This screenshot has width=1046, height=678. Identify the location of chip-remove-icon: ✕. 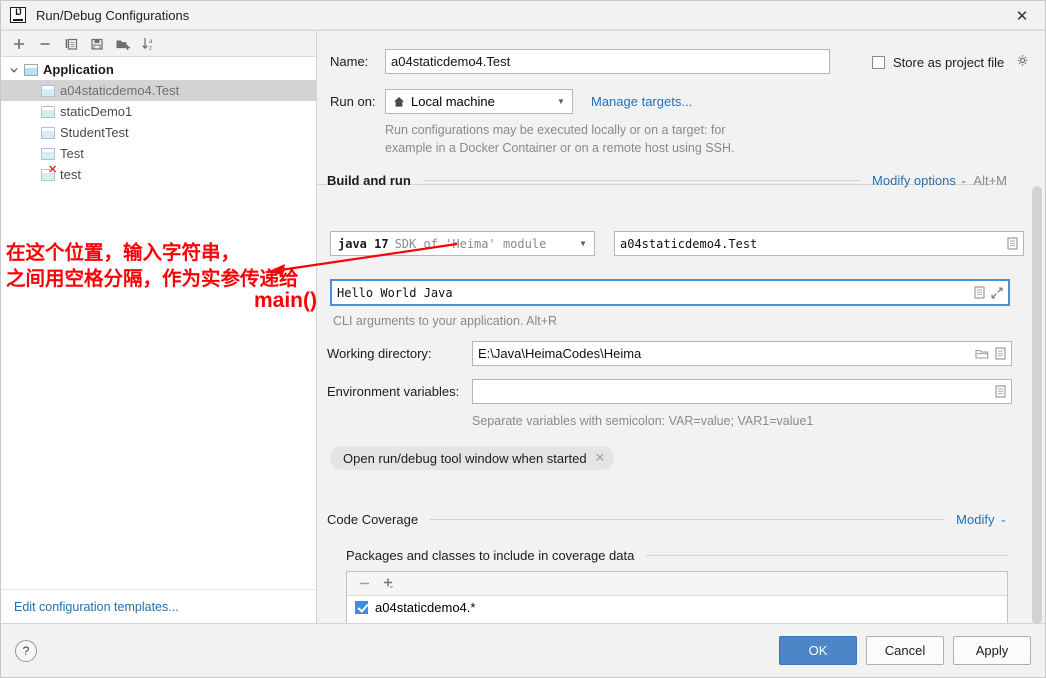
(600, 458).